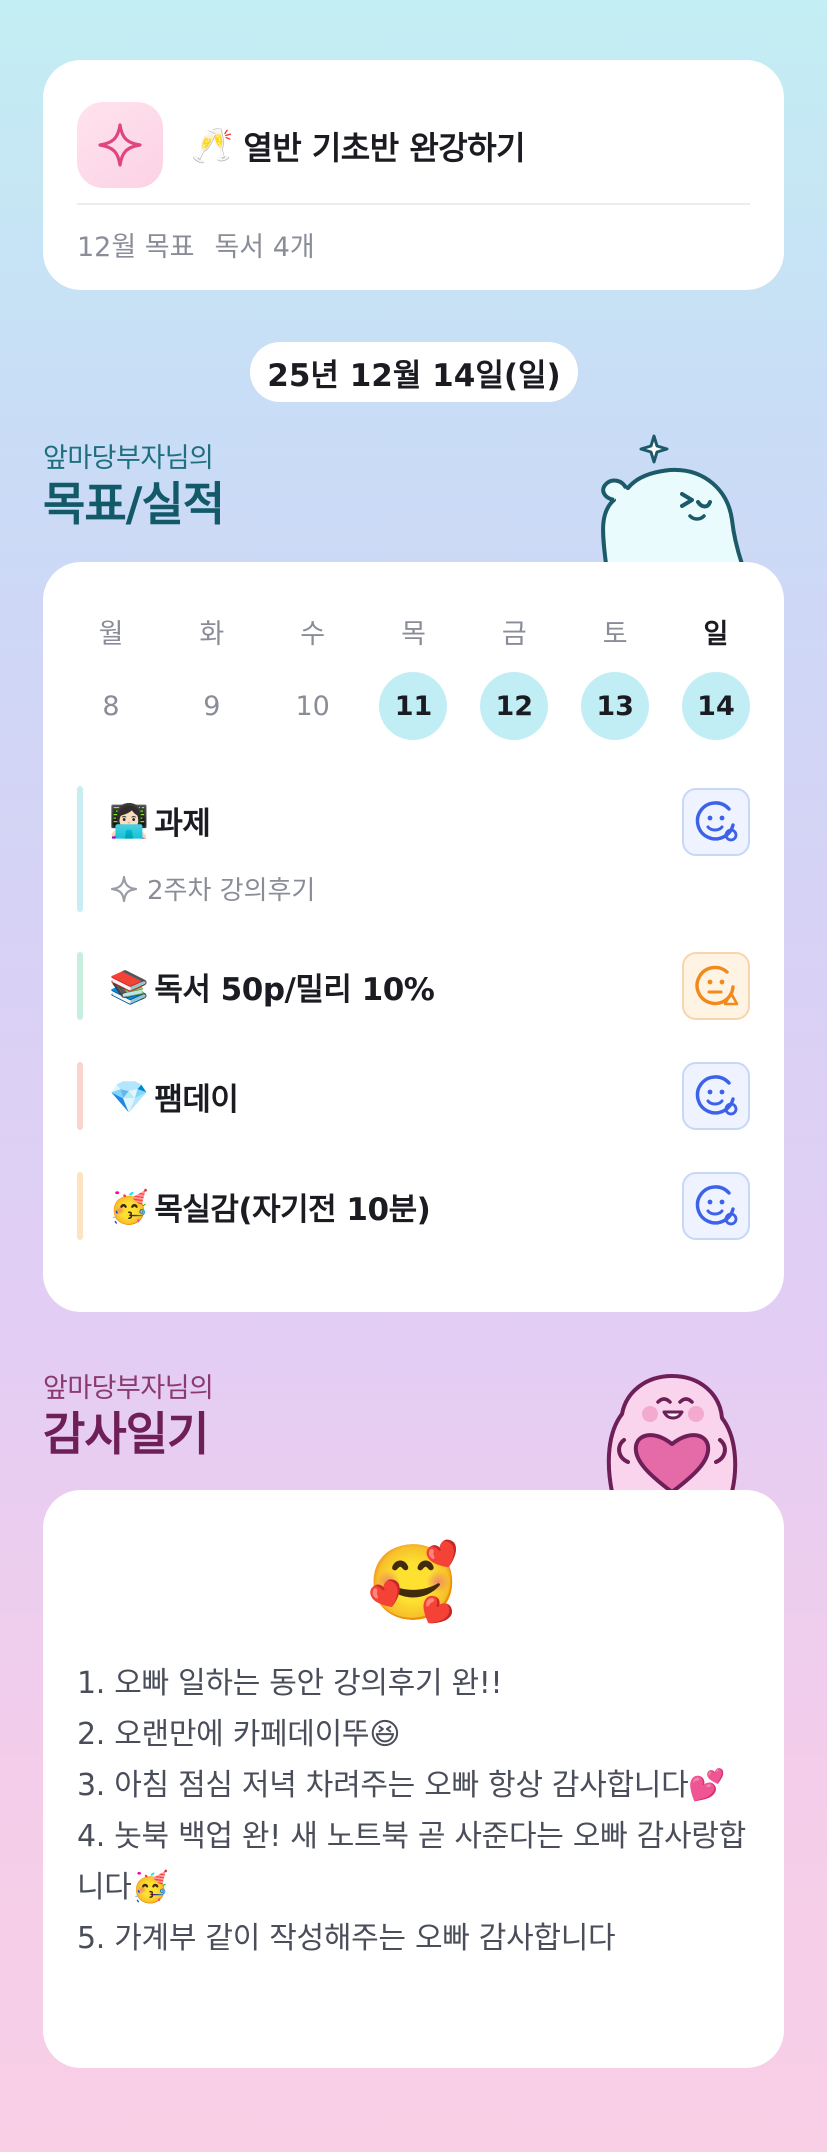 The height and width of the screenshot is (2152, 827). What do you see at coordinates (212, 146) in the screenshot?
I see `goal-emoji: 🥂` at bounding box center [212, 146].